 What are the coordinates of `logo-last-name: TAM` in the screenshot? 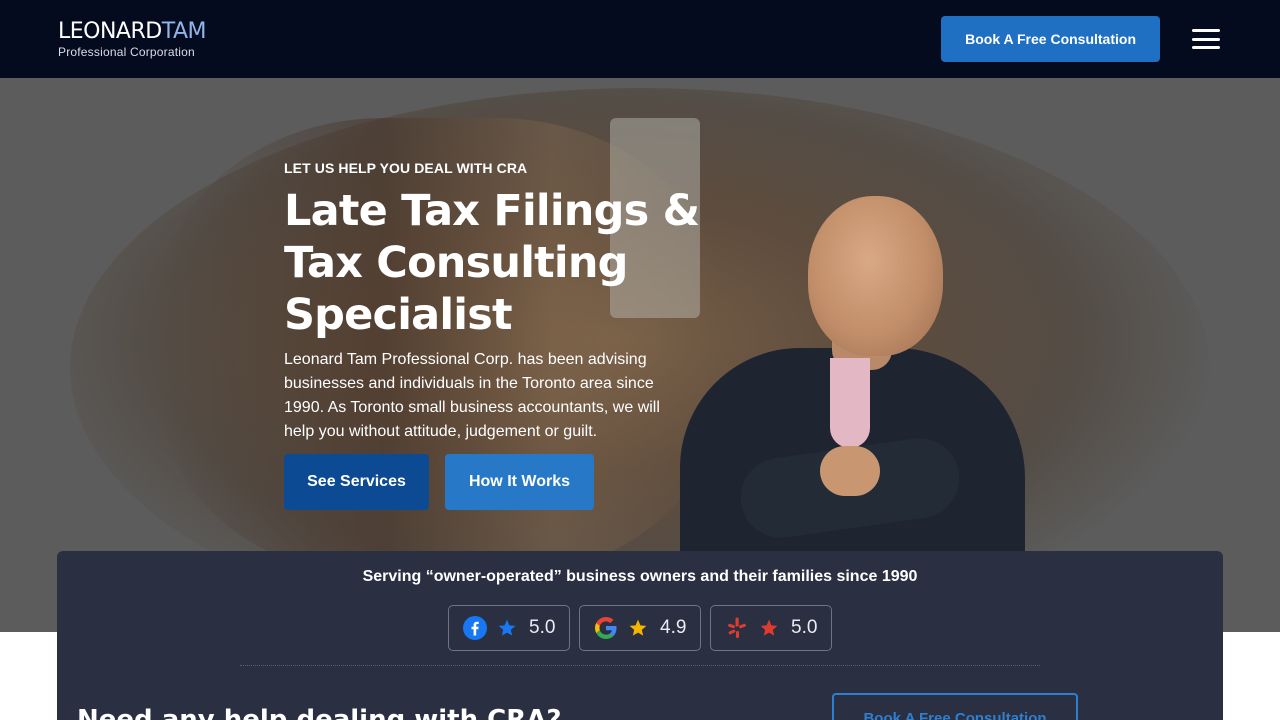 It's located at (184, 31).